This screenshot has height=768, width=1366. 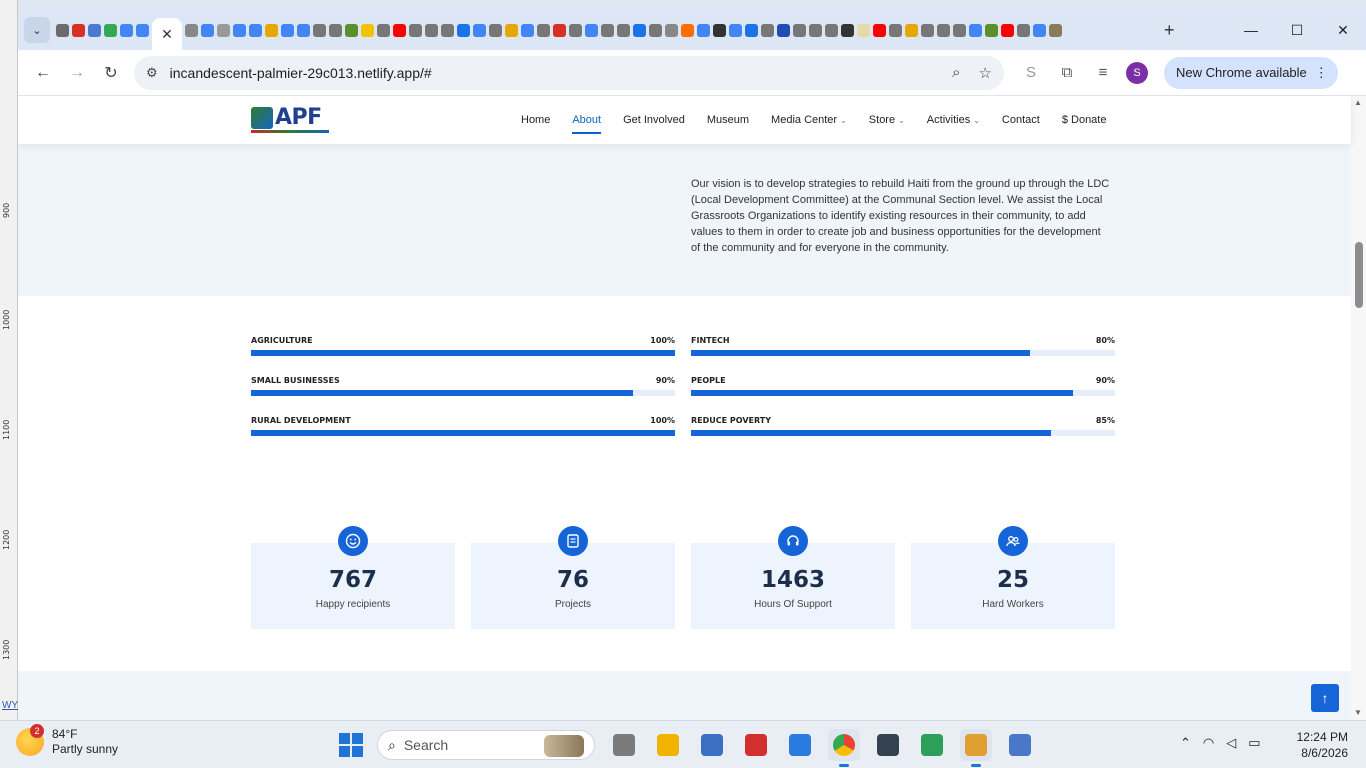 What do you see at coordinates (1084, 120) in the screenshot?
I see `nav-donate: $ Donate` at bounding box center [1084, 120].